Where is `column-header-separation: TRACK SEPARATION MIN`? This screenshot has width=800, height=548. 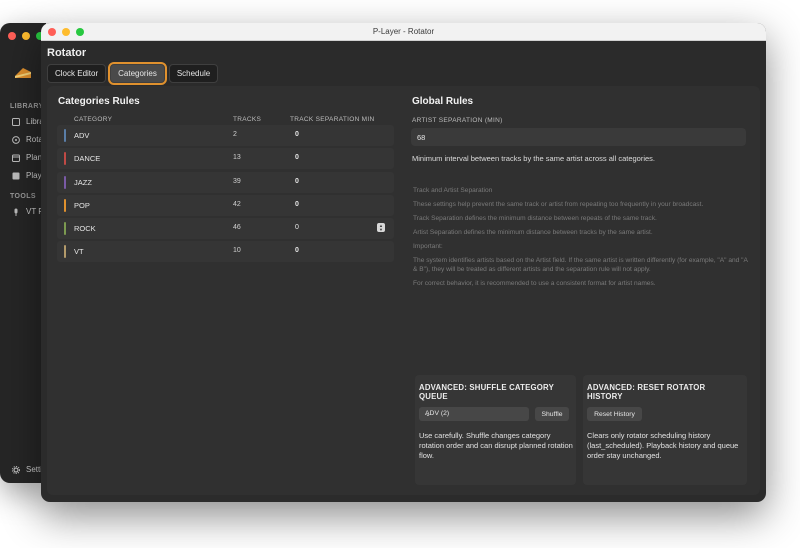
column-header-separation: TRACK SEPARATION MIN is located at coordinates (332, 119).